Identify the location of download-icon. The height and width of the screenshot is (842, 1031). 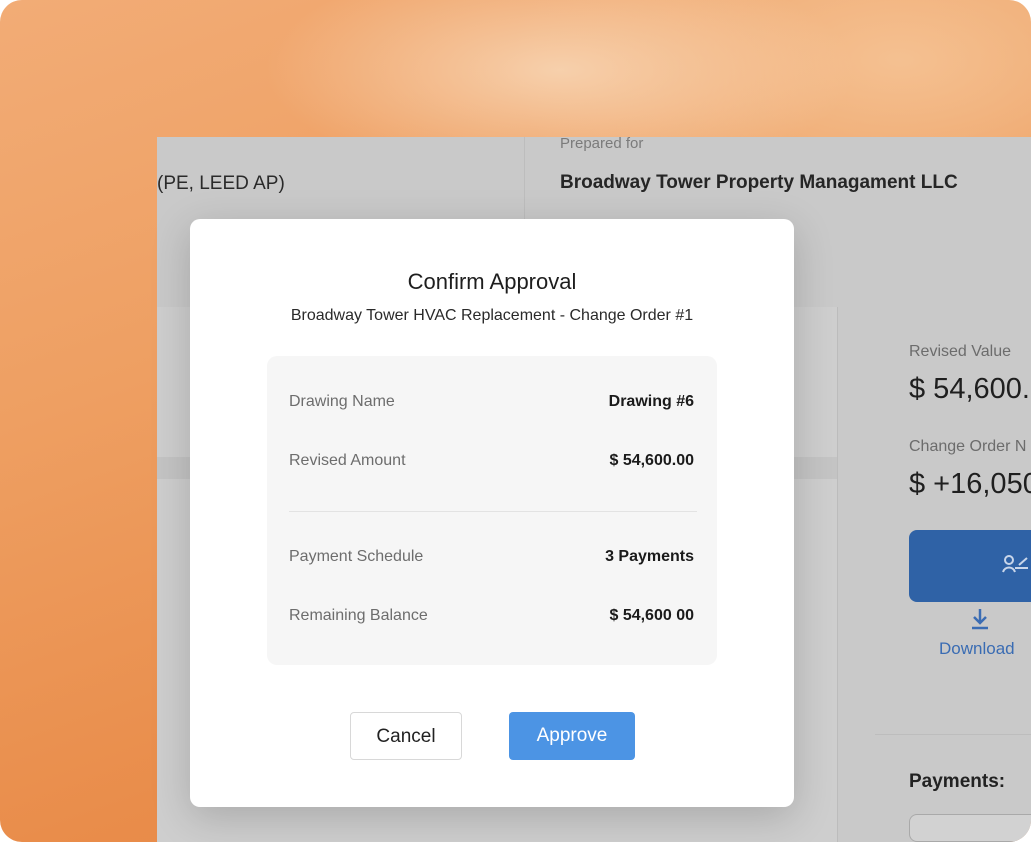
(980, 622).